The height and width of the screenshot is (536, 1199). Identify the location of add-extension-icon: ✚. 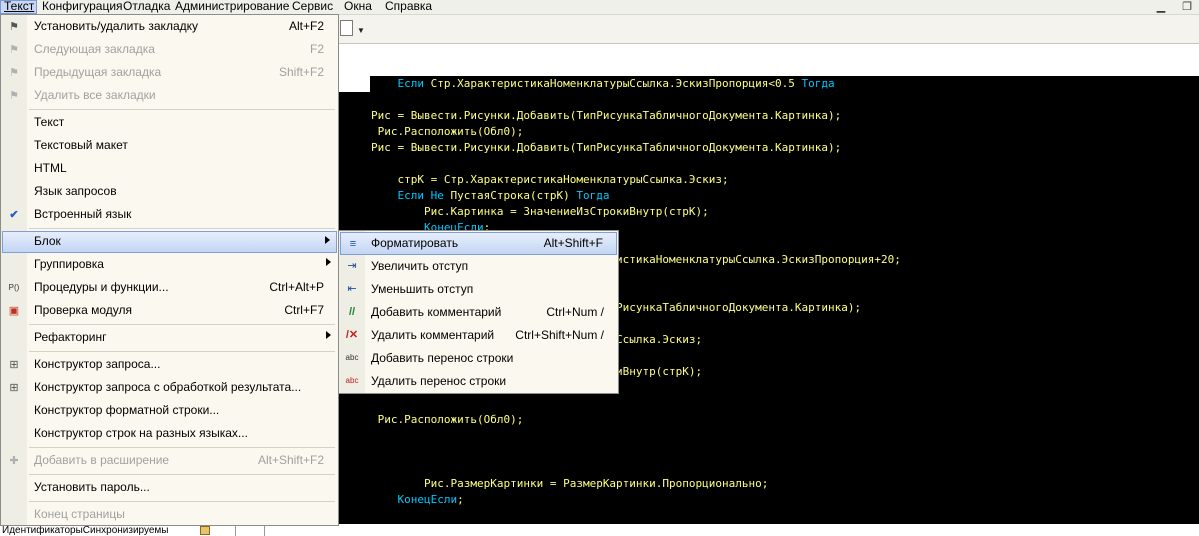
(14, 461).